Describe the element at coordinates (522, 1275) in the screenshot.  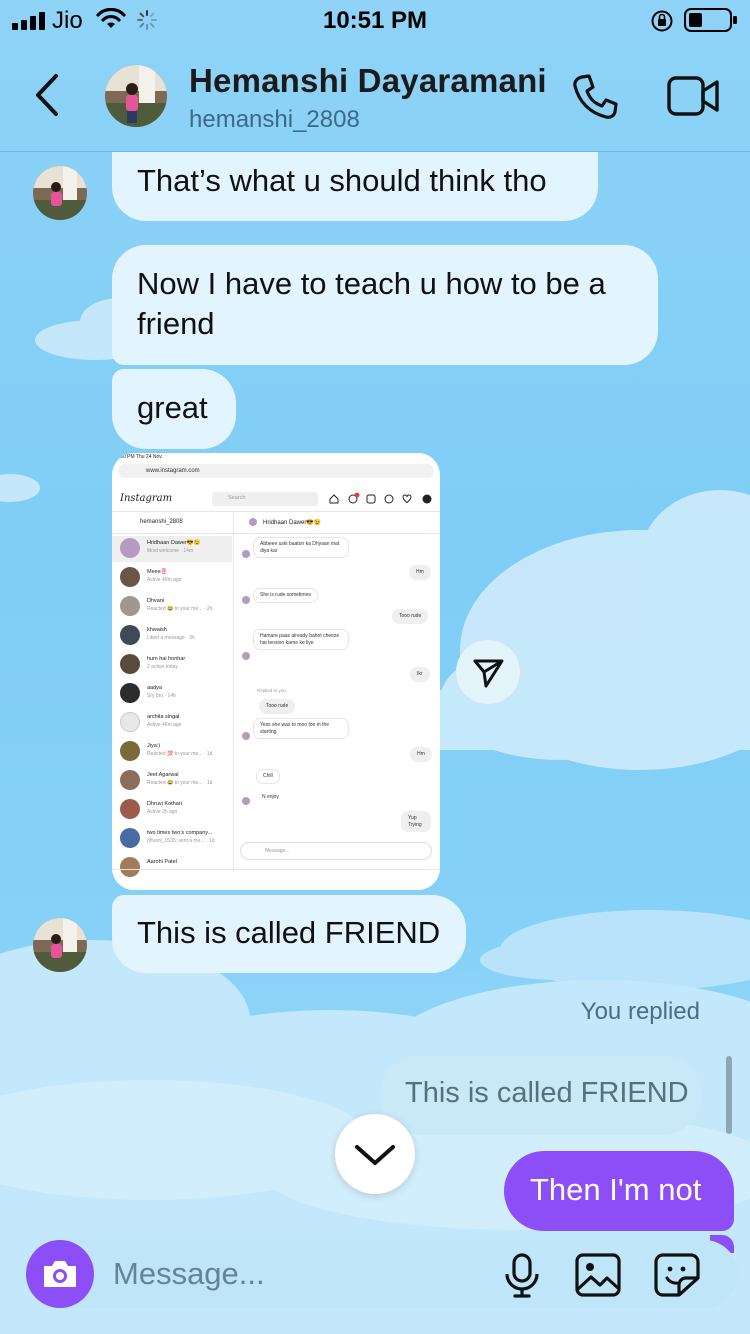
I see `mic-icon` at that location.